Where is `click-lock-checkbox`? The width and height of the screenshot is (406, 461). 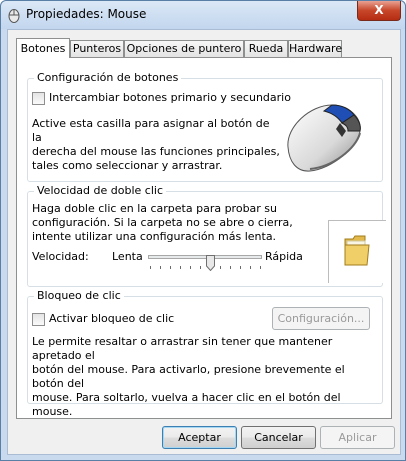 click-lock-checkbox is located at coordinates (38, 319).